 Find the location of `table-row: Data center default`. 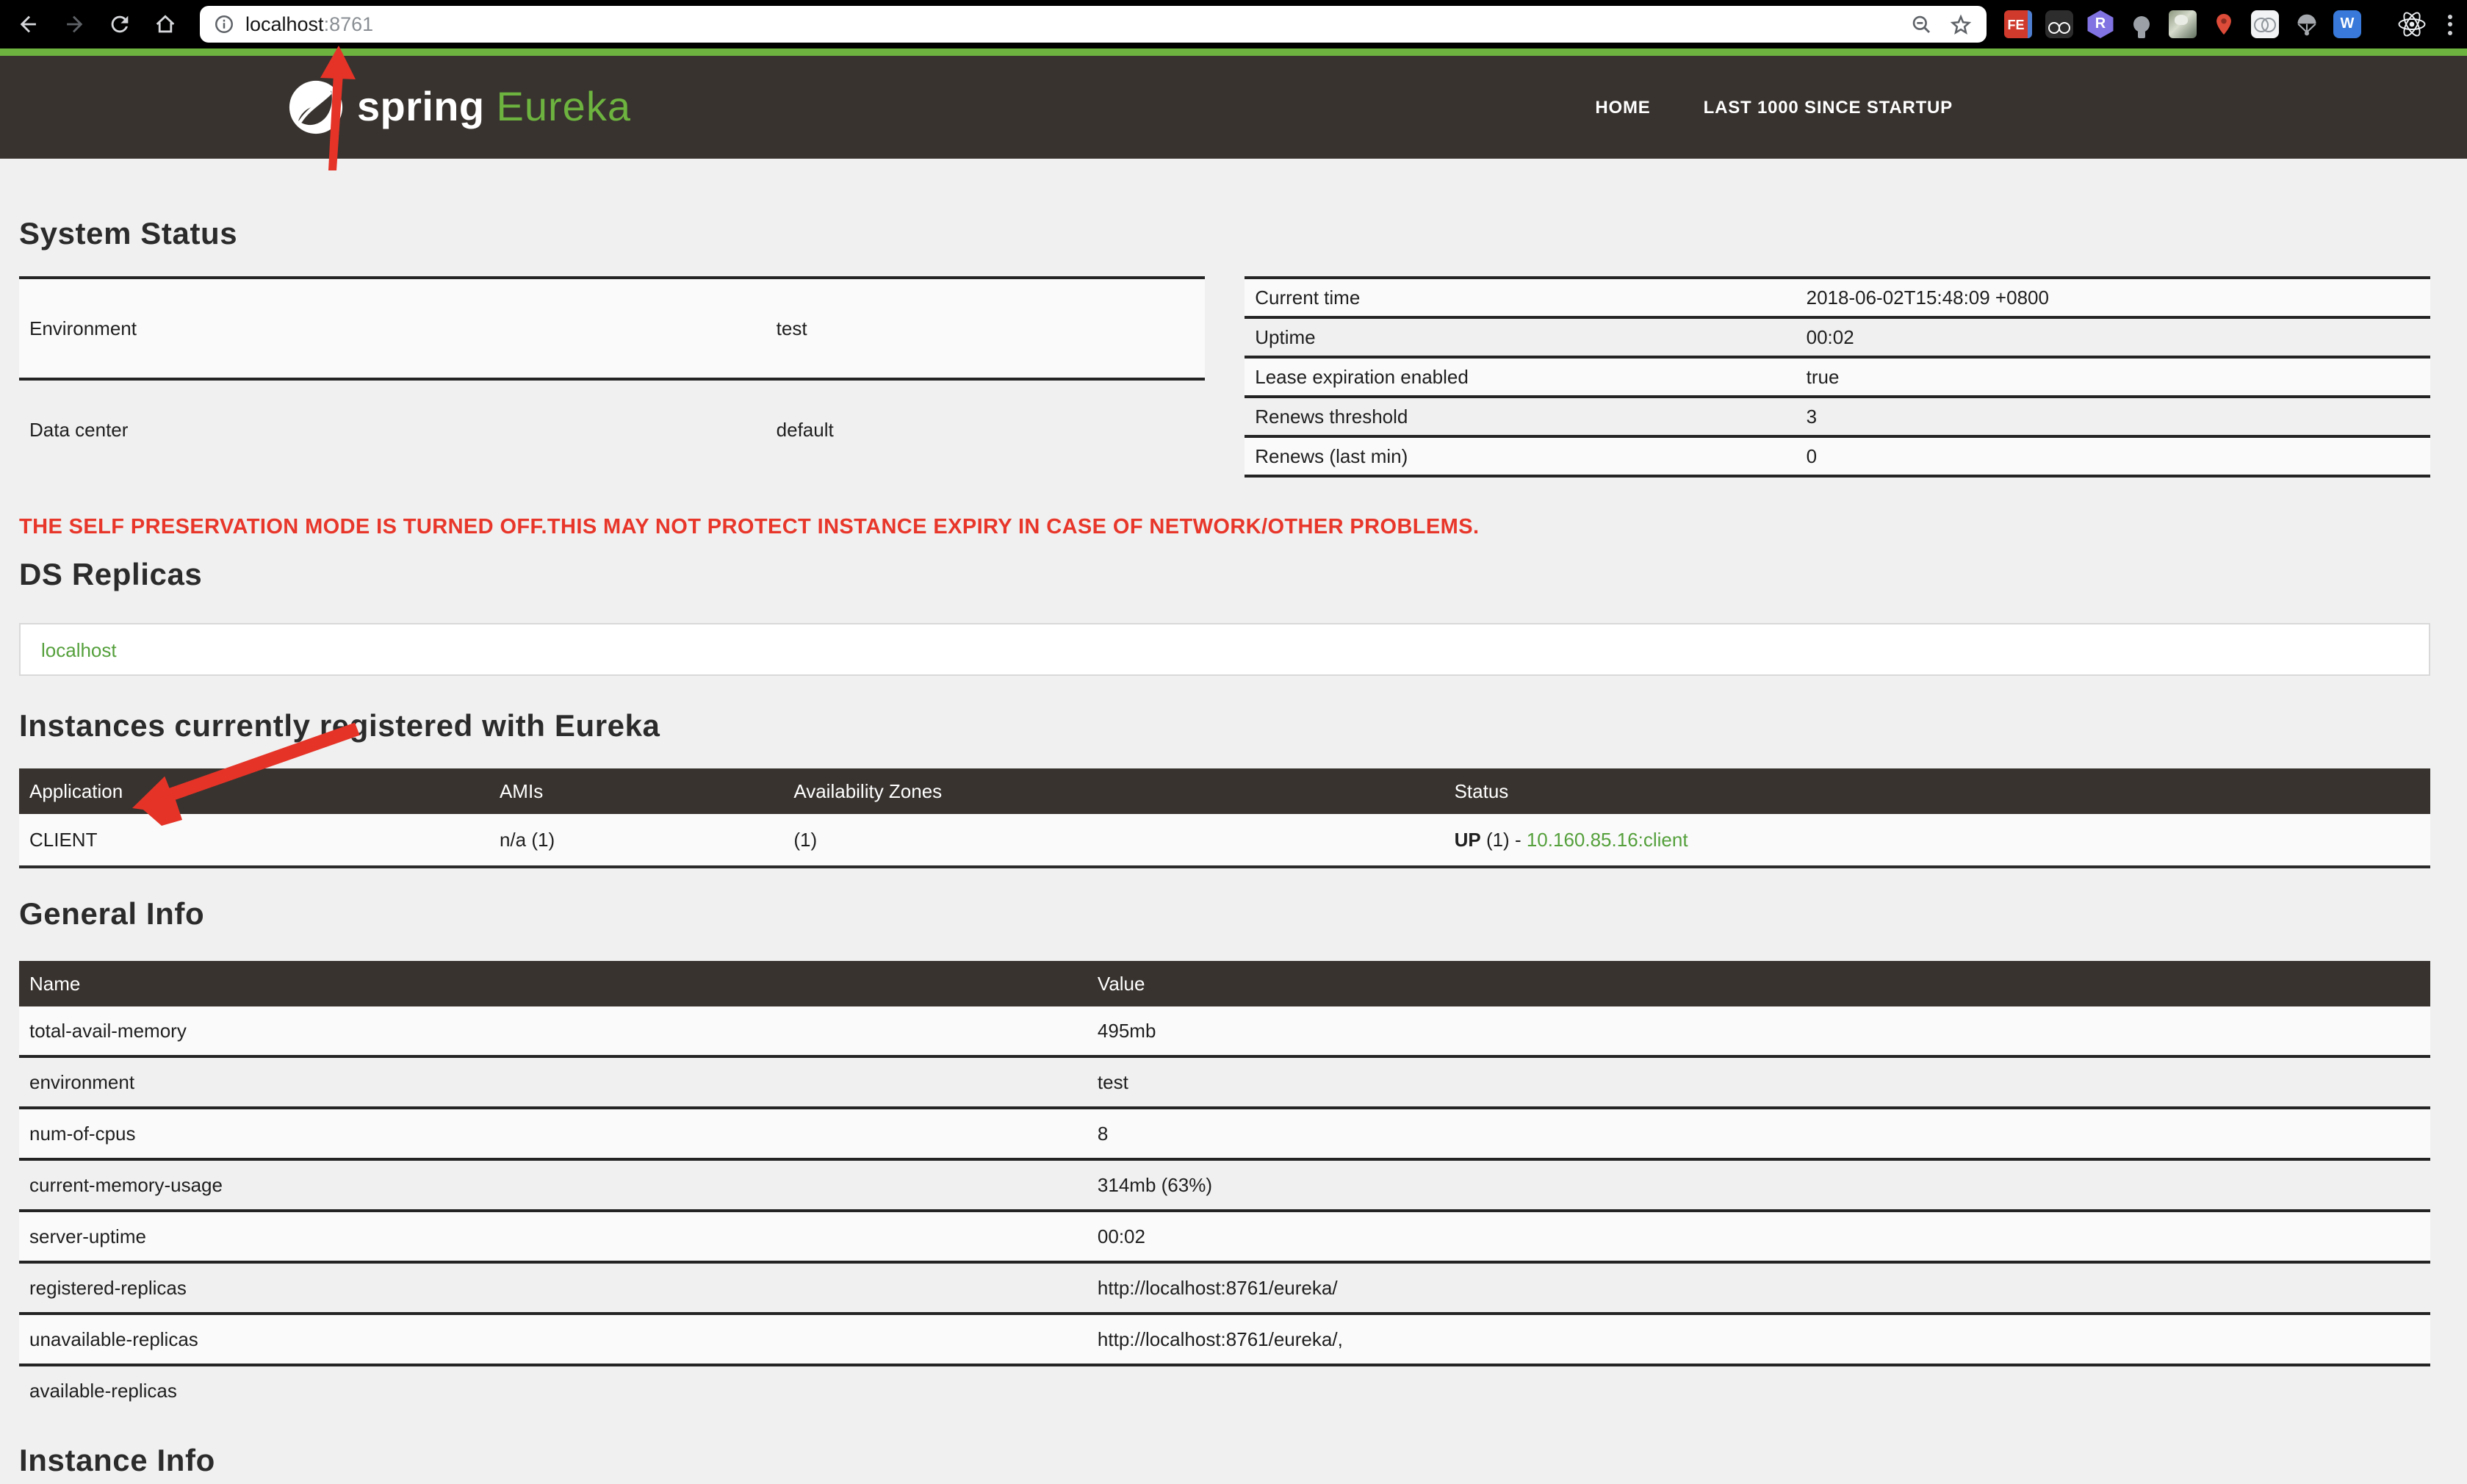

table-row: Data center default is located at coordinates (612, 428).